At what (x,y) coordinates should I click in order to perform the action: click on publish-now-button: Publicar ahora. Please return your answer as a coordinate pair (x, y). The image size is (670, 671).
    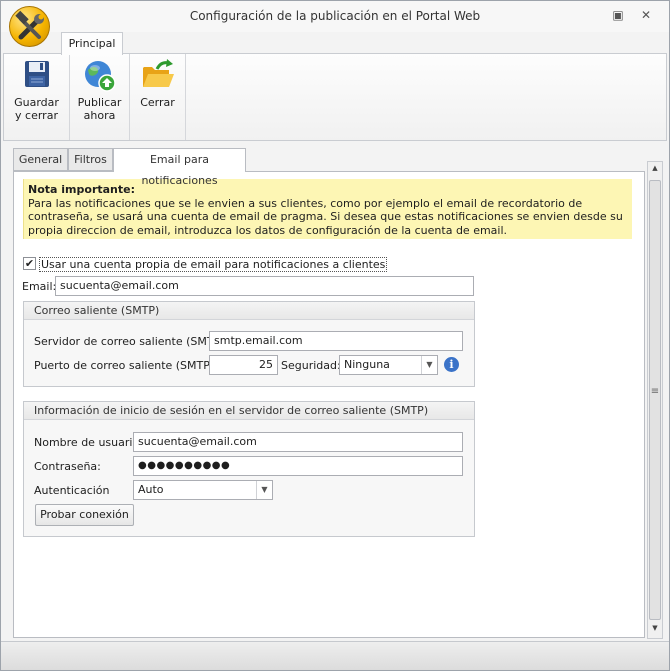
    Looking at the image, I should click on (100, 97).